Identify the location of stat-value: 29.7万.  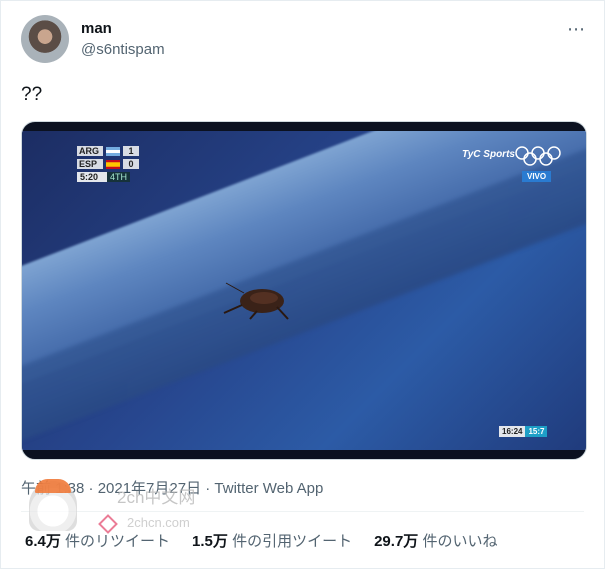
(396, 541).